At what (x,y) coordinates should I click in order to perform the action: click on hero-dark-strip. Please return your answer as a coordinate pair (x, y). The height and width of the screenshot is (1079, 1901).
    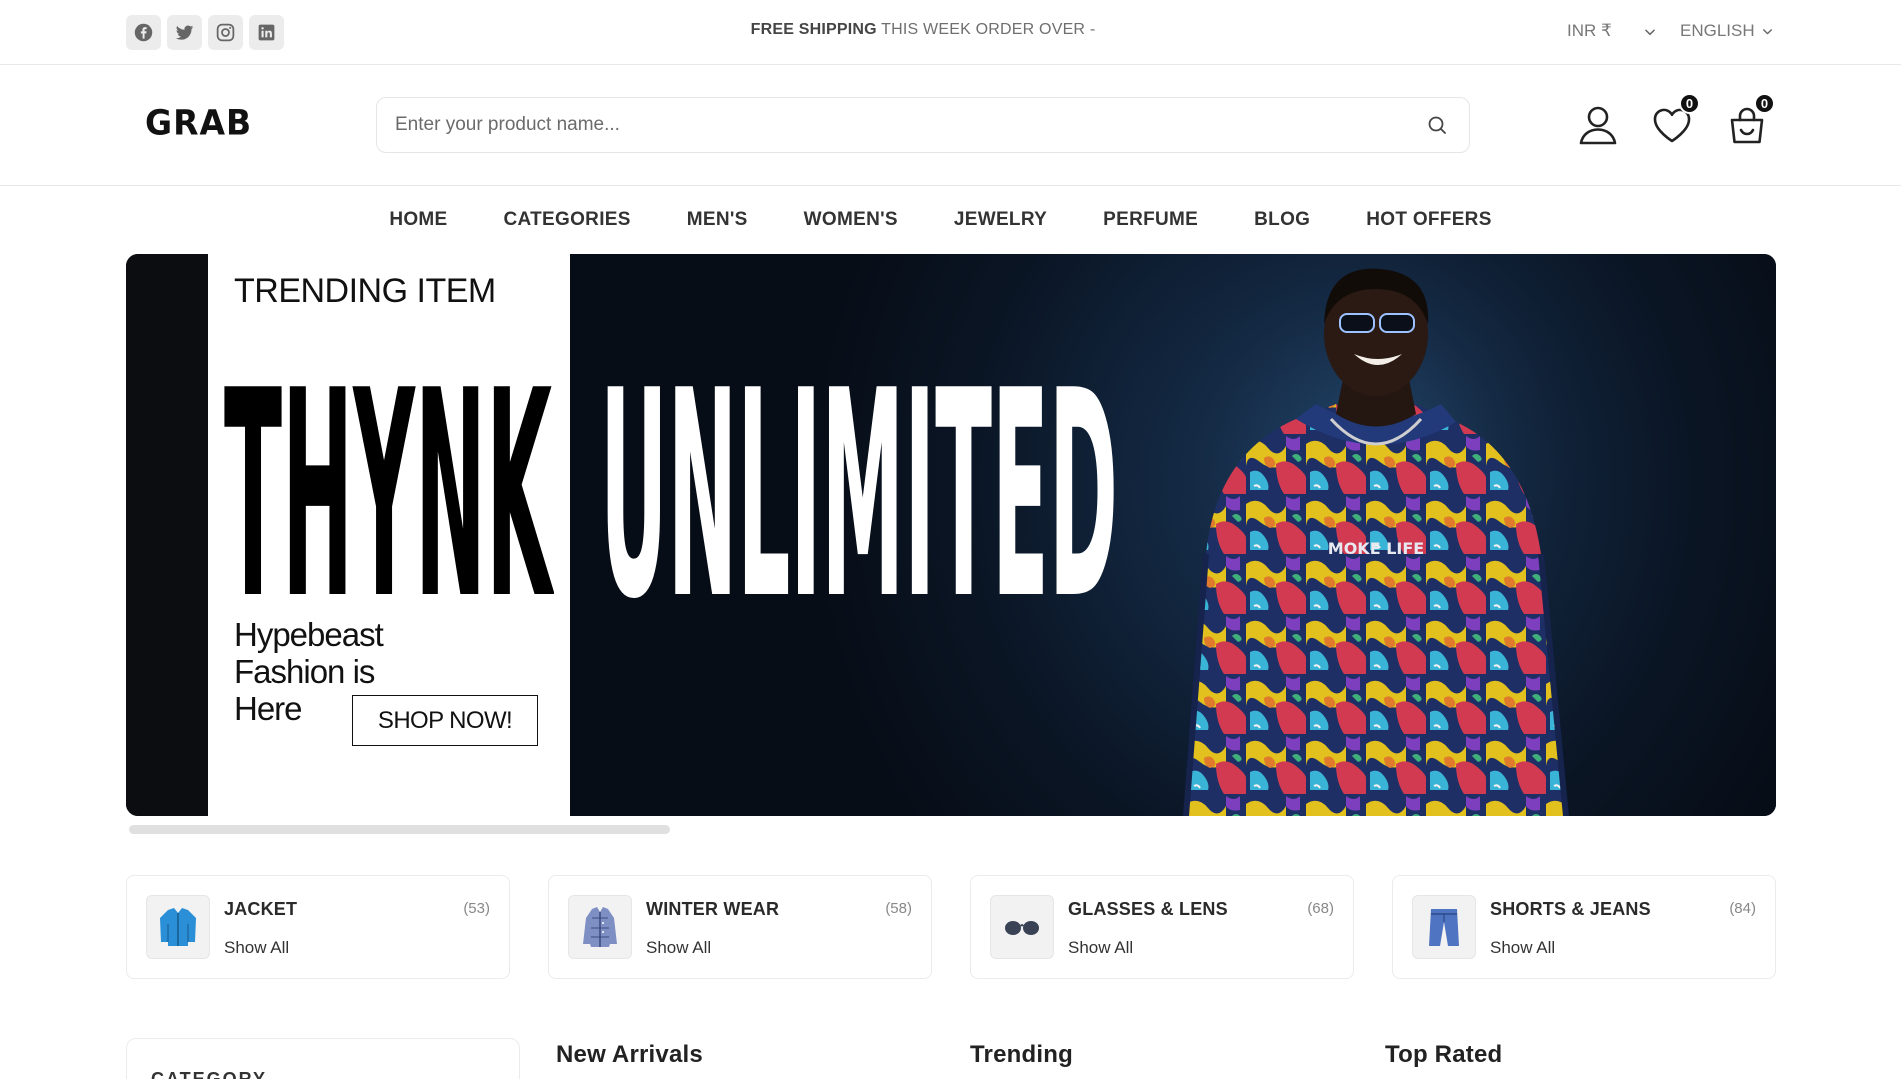
    Looking at the image, I should click on (167, 535).